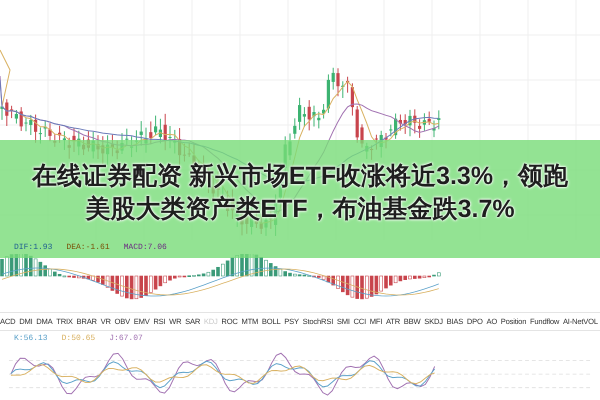  Describe the element at coordinates (88, 248) in the screenshot. I see `indicator-value: DEA:-1.61` at that location.